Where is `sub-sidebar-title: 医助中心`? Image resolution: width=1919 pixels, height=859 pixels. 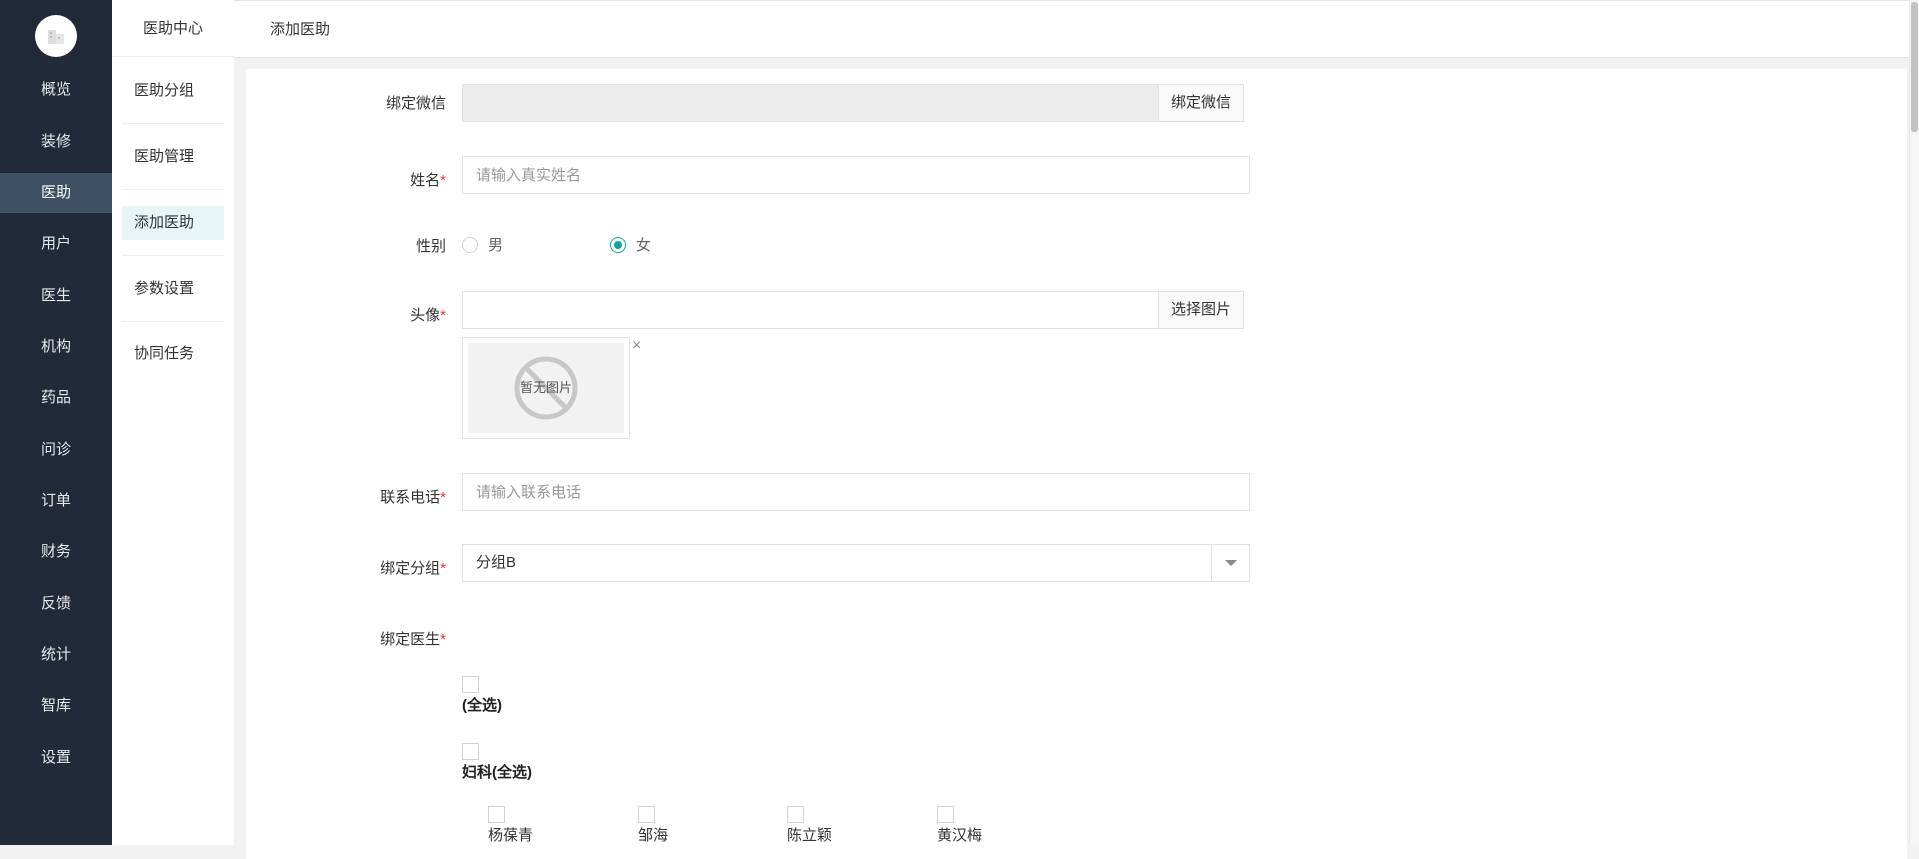 sub-sidebar-title: 医助中心 is located at coordinates (173, 28).